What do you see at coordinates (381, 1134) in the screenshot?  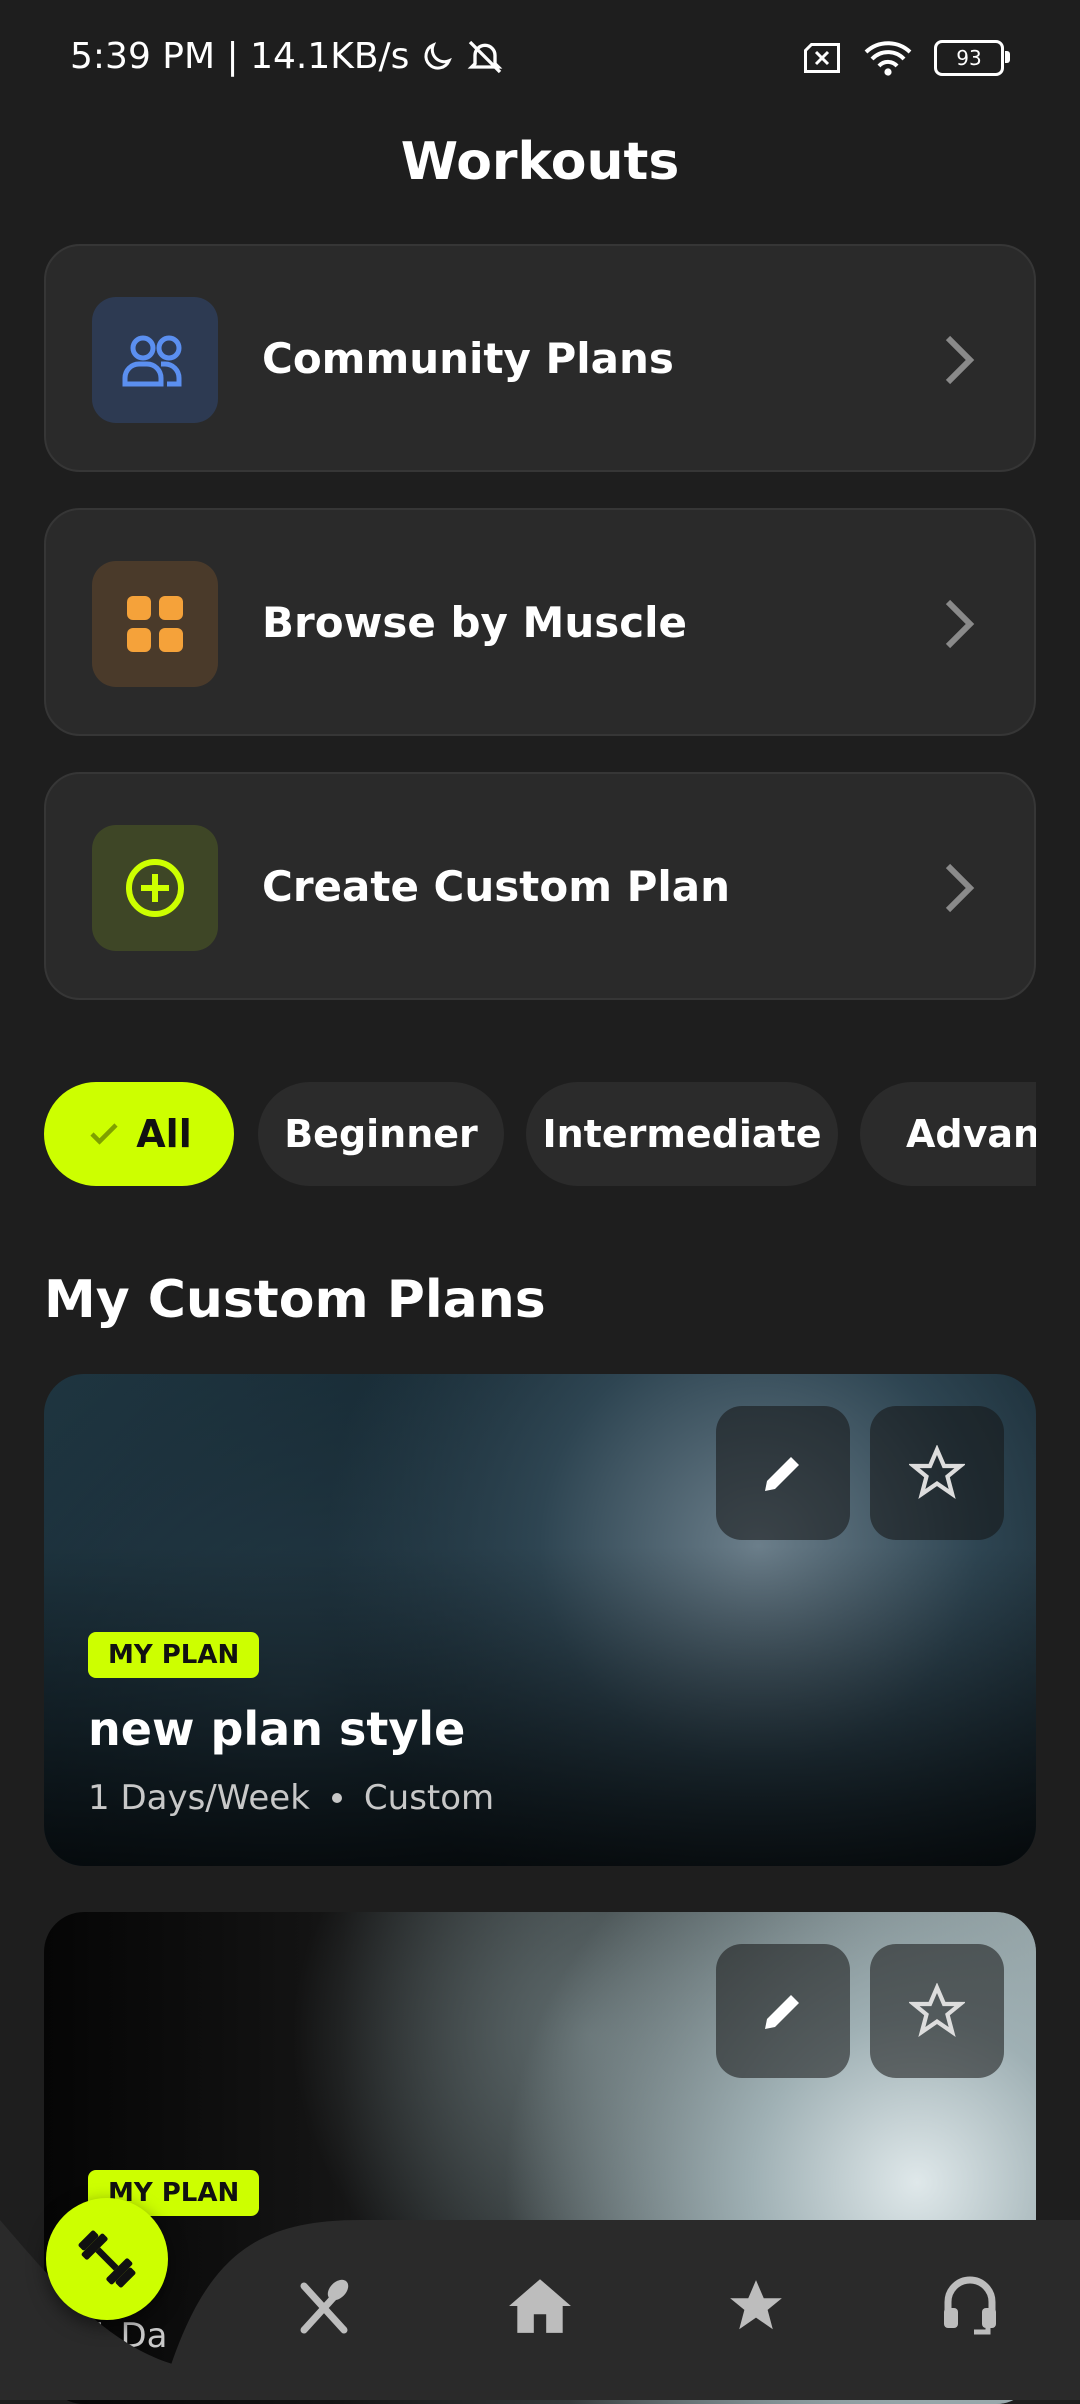 I see `chip-beginner: Beginner` at bounding box center [381, 1134].